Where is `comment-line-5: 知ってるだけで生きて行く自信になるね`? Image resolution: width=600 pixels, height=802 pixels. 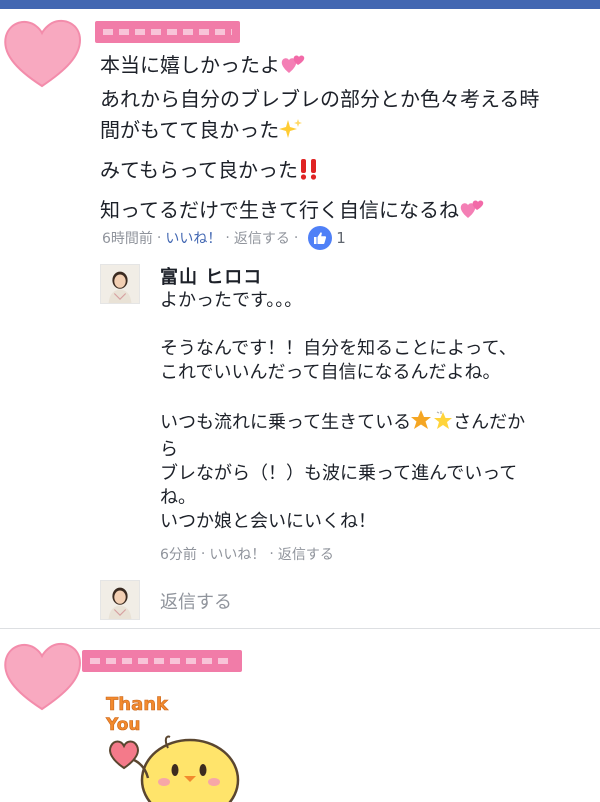
comment-line-5: 知ってるだけで生きて行く自信になるね is located at coordinates (340, 212).